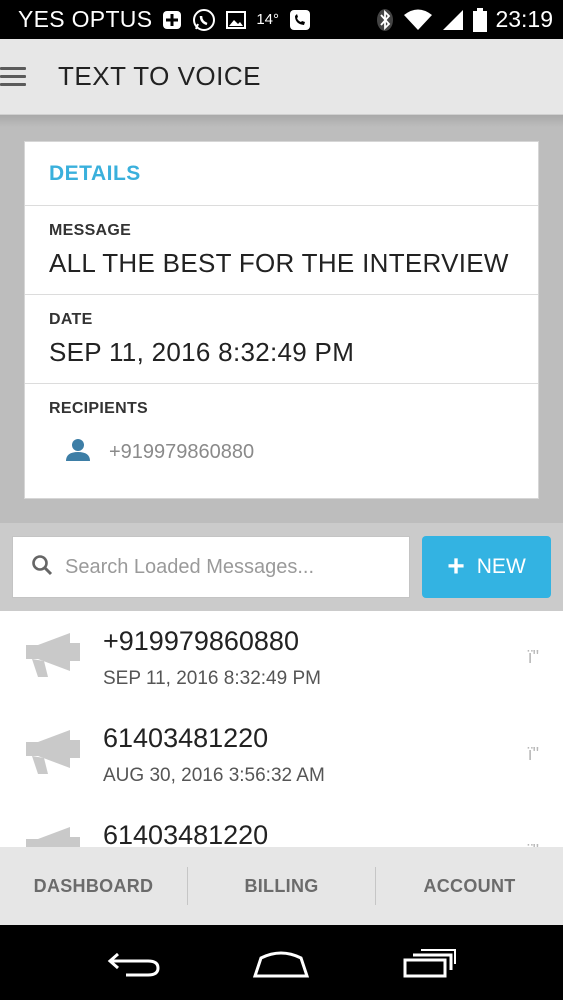  I want to click on tab-dashboard: DASHBOARD, so click(93, 886).